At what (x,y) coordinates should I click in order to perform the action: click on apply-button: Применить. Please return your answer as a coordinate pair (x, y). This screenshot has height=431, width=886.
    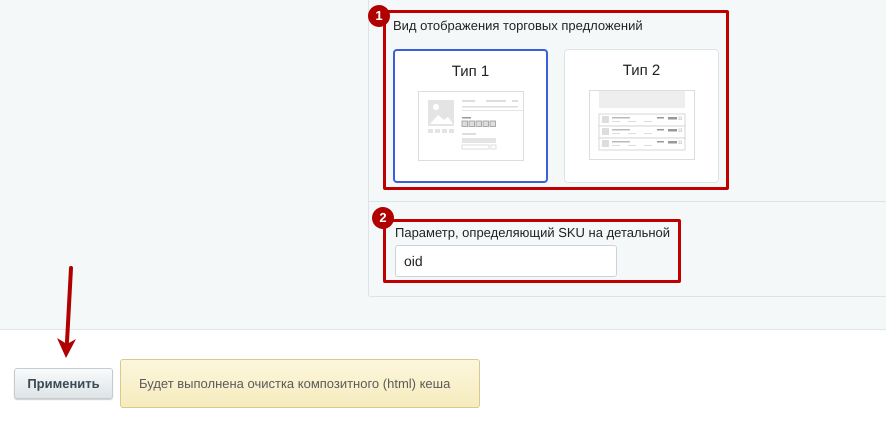
    Looking at the image, I should click on (63, 383).